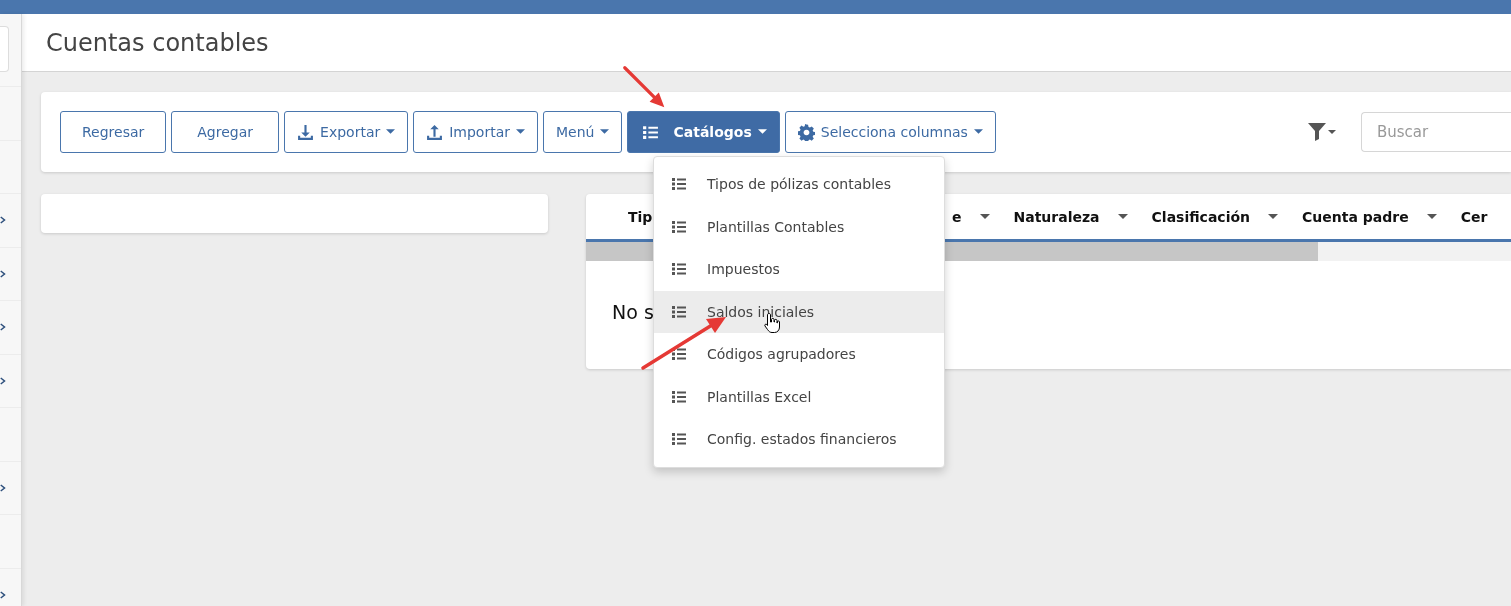 This screenshot has height=606, width=1511. What do you see at coordinates (4, 49) in the screenshot?
I see `sidebar-field` at bounding box center [4, 49].